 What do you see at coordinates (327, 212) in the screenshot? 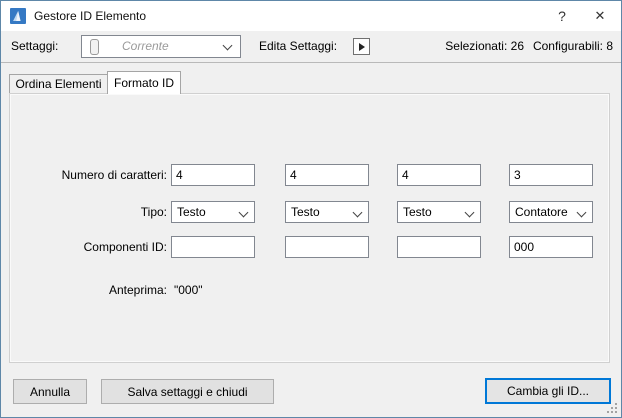
I see `tipo-select-2: Testo` at bounding box center [327, 212].